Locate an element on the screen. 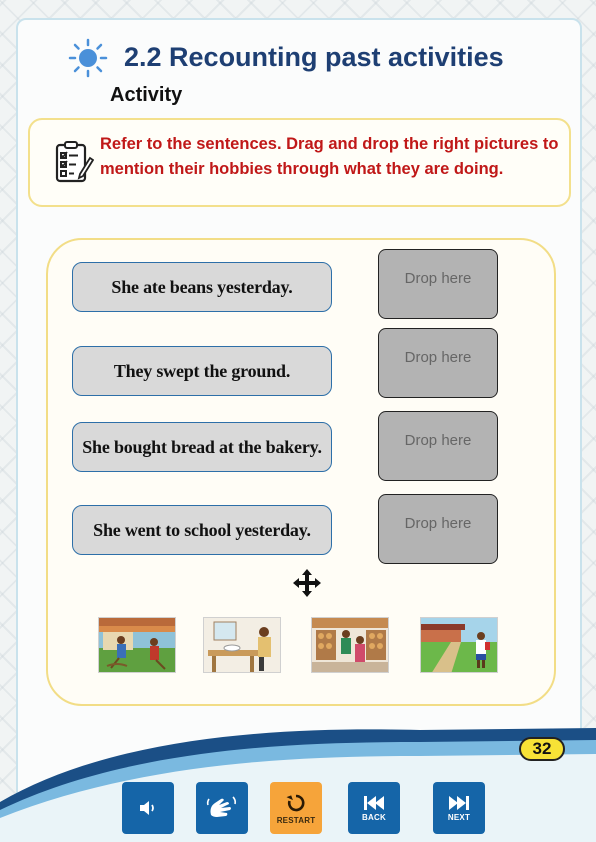 Image resolution: width=596 pixels, height=842 pixels. sign-language-icon is located at coordinates (221, 806).